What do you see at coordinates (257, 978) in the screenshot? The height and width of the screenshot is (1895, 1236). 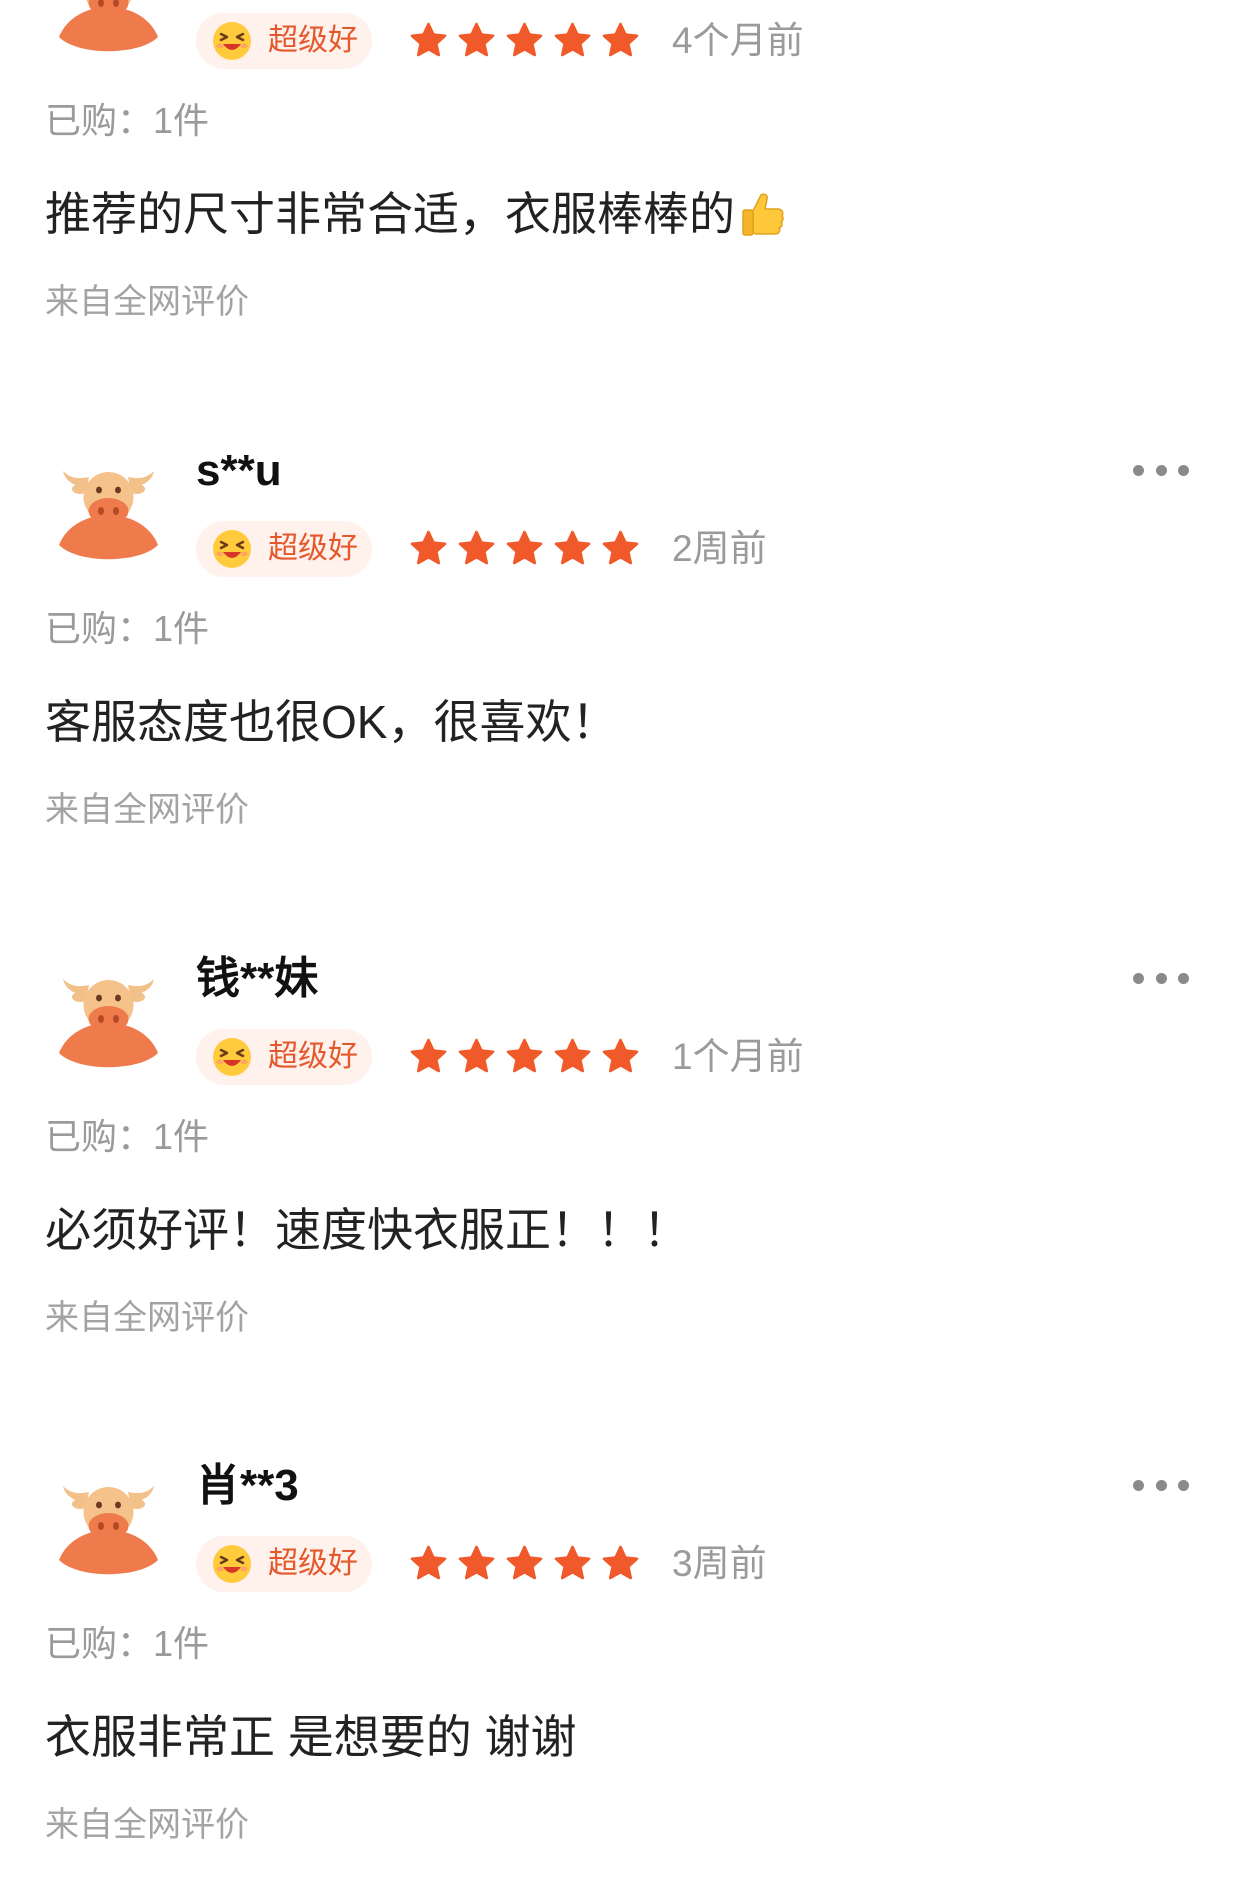 I see `reviewer-name: 钱**妹` at bounding box center [257, 978].